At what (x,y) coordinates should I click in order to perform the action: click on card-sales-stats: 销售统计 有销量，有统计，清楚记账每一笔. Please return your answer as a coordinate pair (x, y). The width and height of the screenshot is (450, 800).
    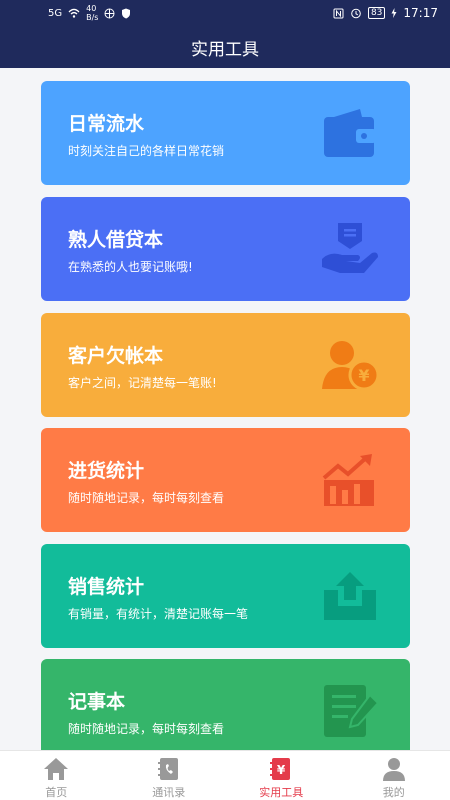
    Looking at the image, I should click on (225, 596).